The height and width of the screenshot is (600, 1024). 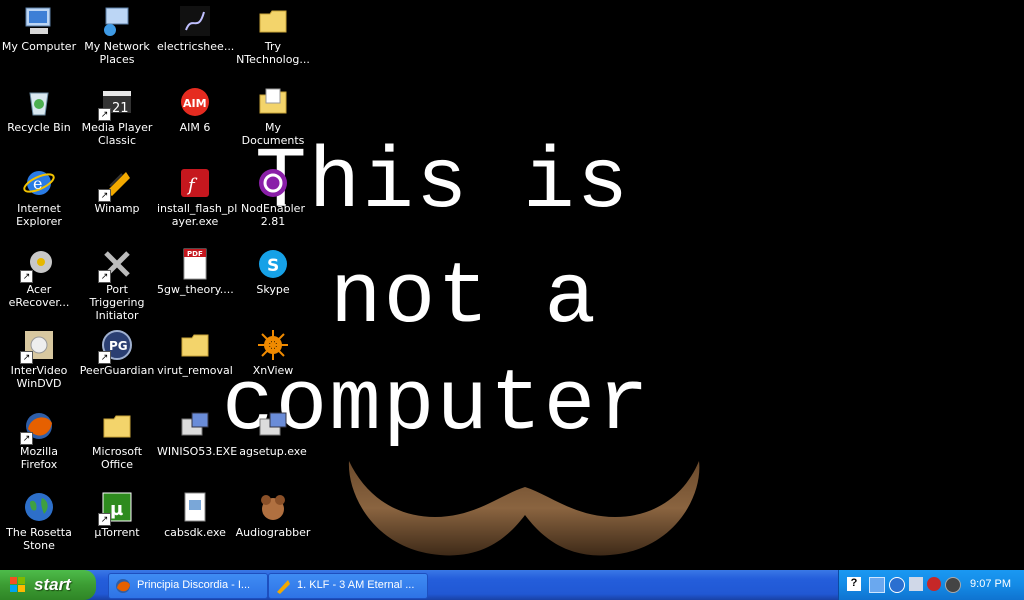 I want to click on media-player-icon: 21 ↗, so click(x=116, y=103).